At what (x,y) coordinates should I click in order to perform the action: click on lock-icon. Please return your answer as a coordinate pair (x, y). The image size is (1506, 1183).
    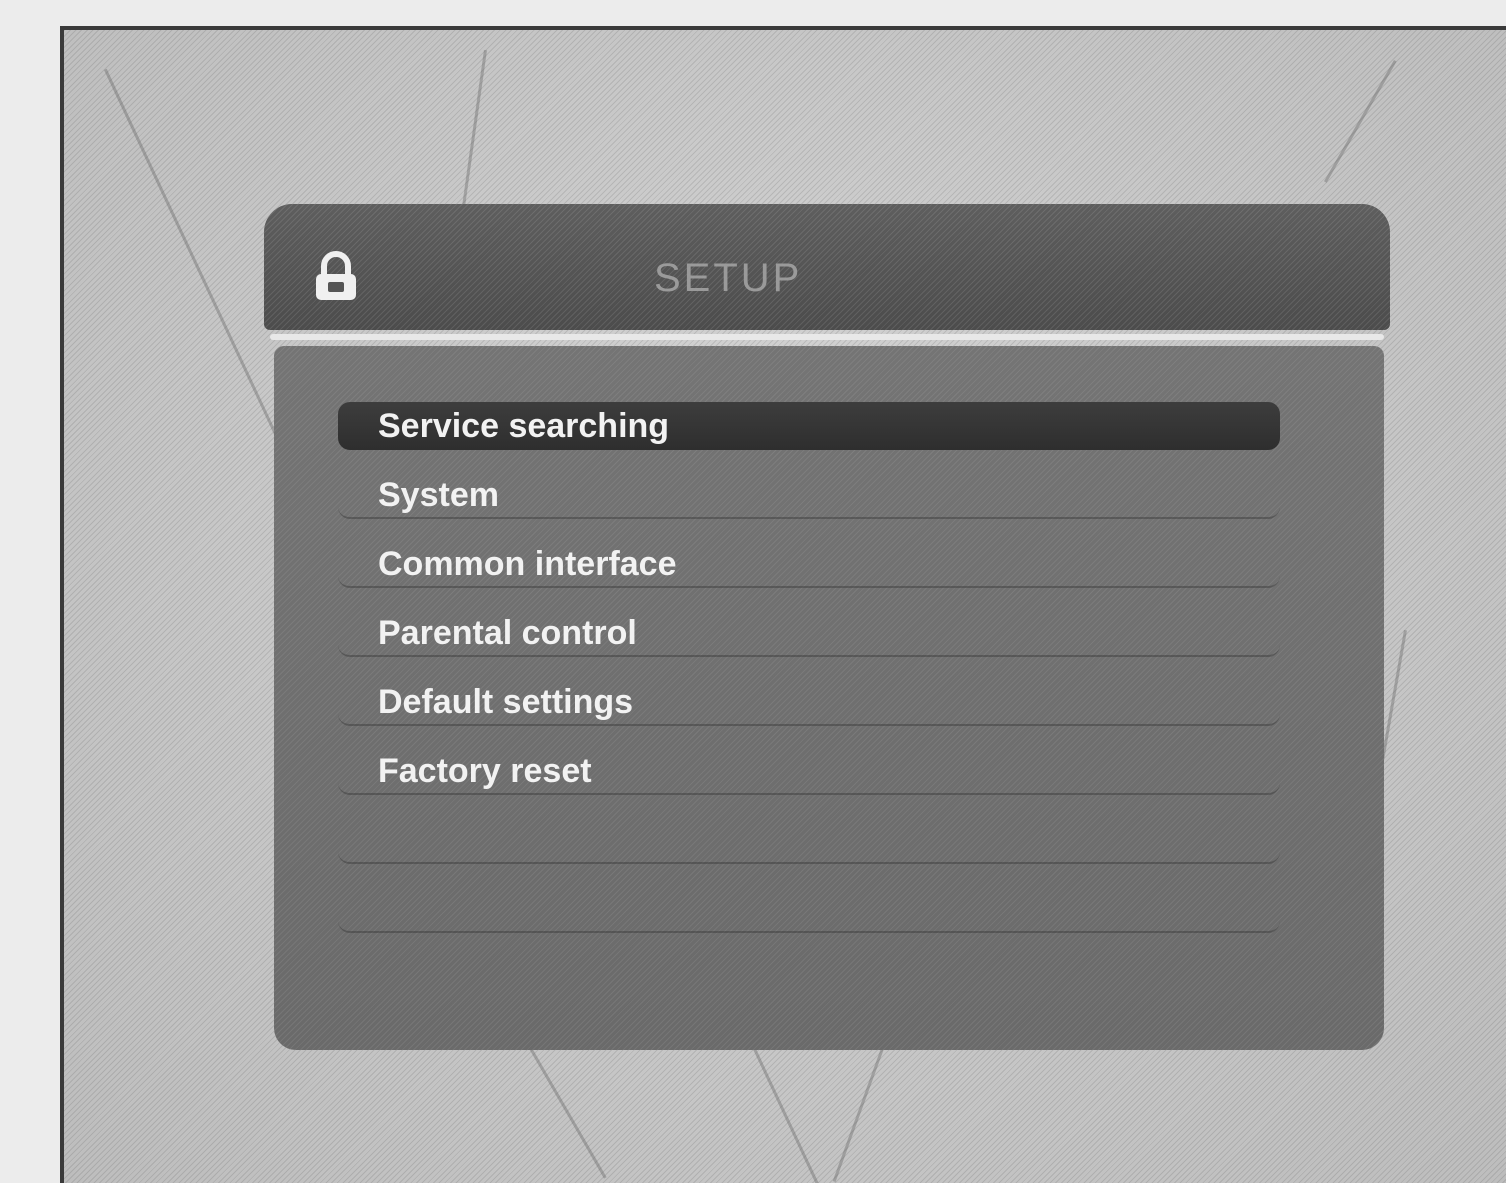
    Looking at the image, I should click on (336, 275).